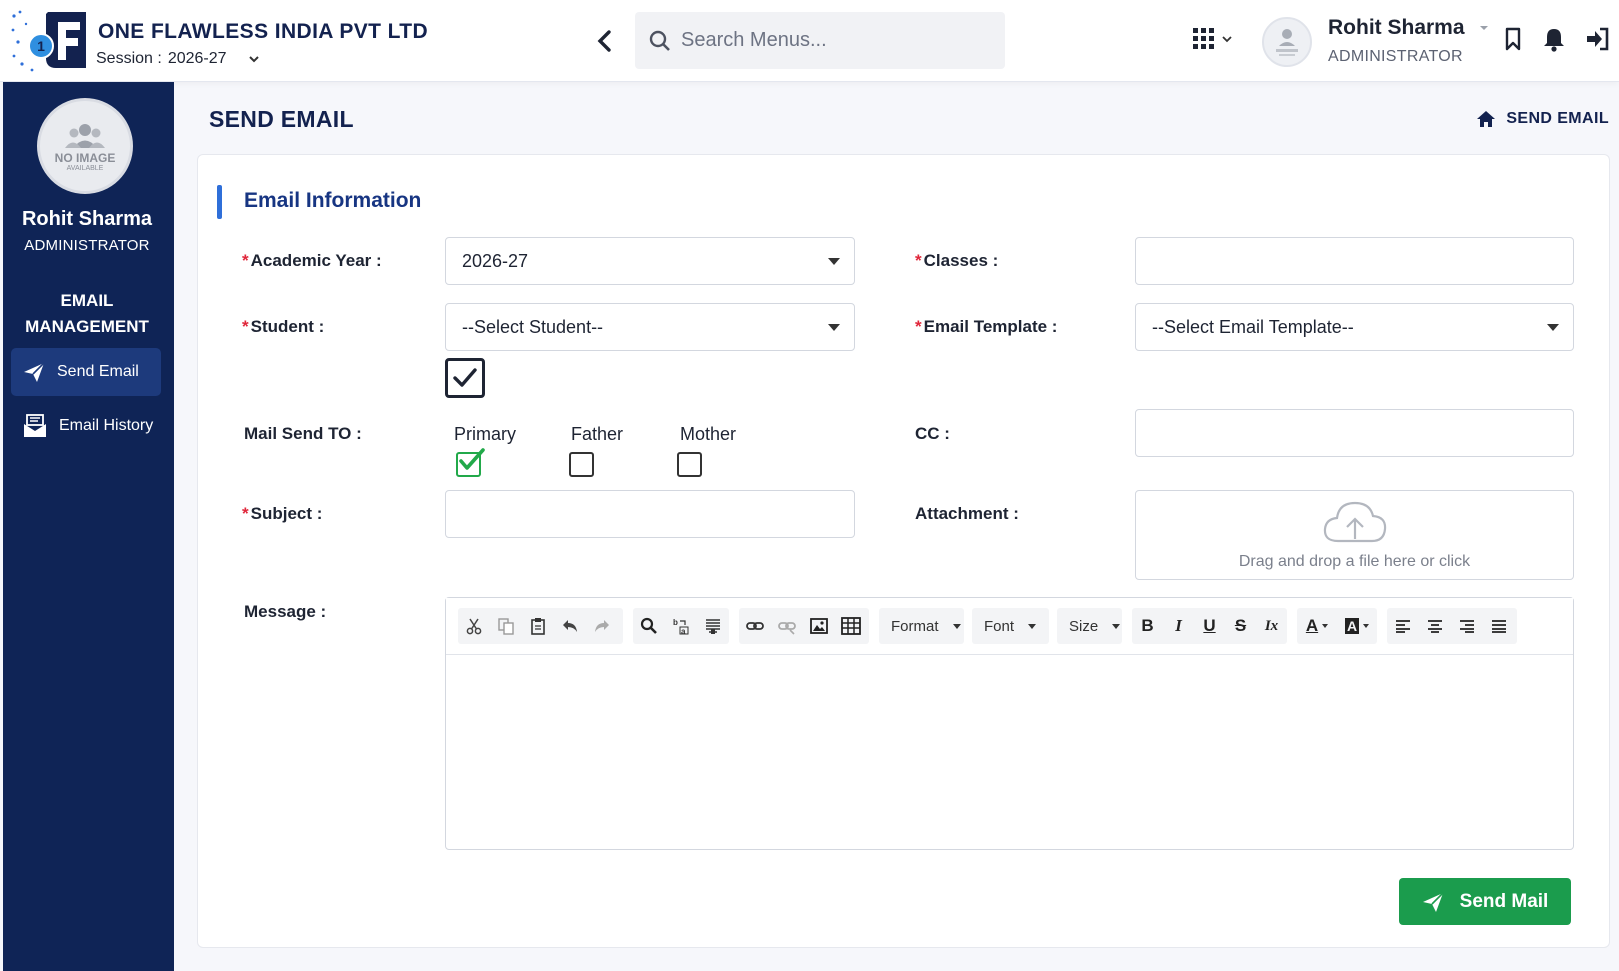 The height and width of the screenshot is (971, 1619). I want to click on sidebar-item-label: Email History, so click(106, 425).